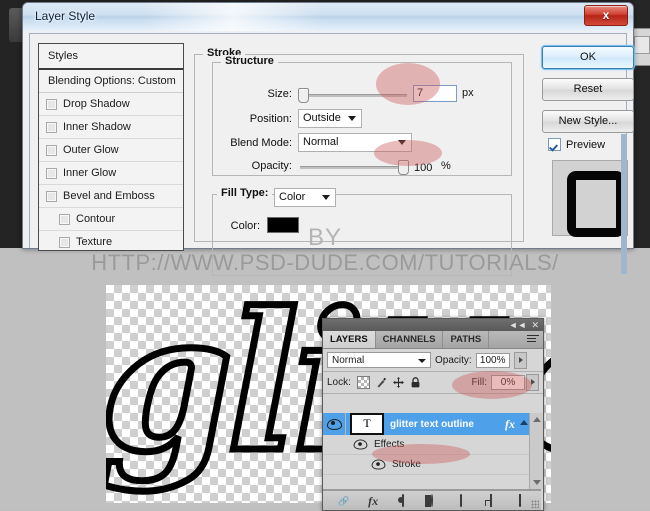 Image resolution: width=650 pixels, height=511 pixels. Describe the element at coordinates (520, 360) in the screenshot. I see `layer-opacity-spinner` at that location.